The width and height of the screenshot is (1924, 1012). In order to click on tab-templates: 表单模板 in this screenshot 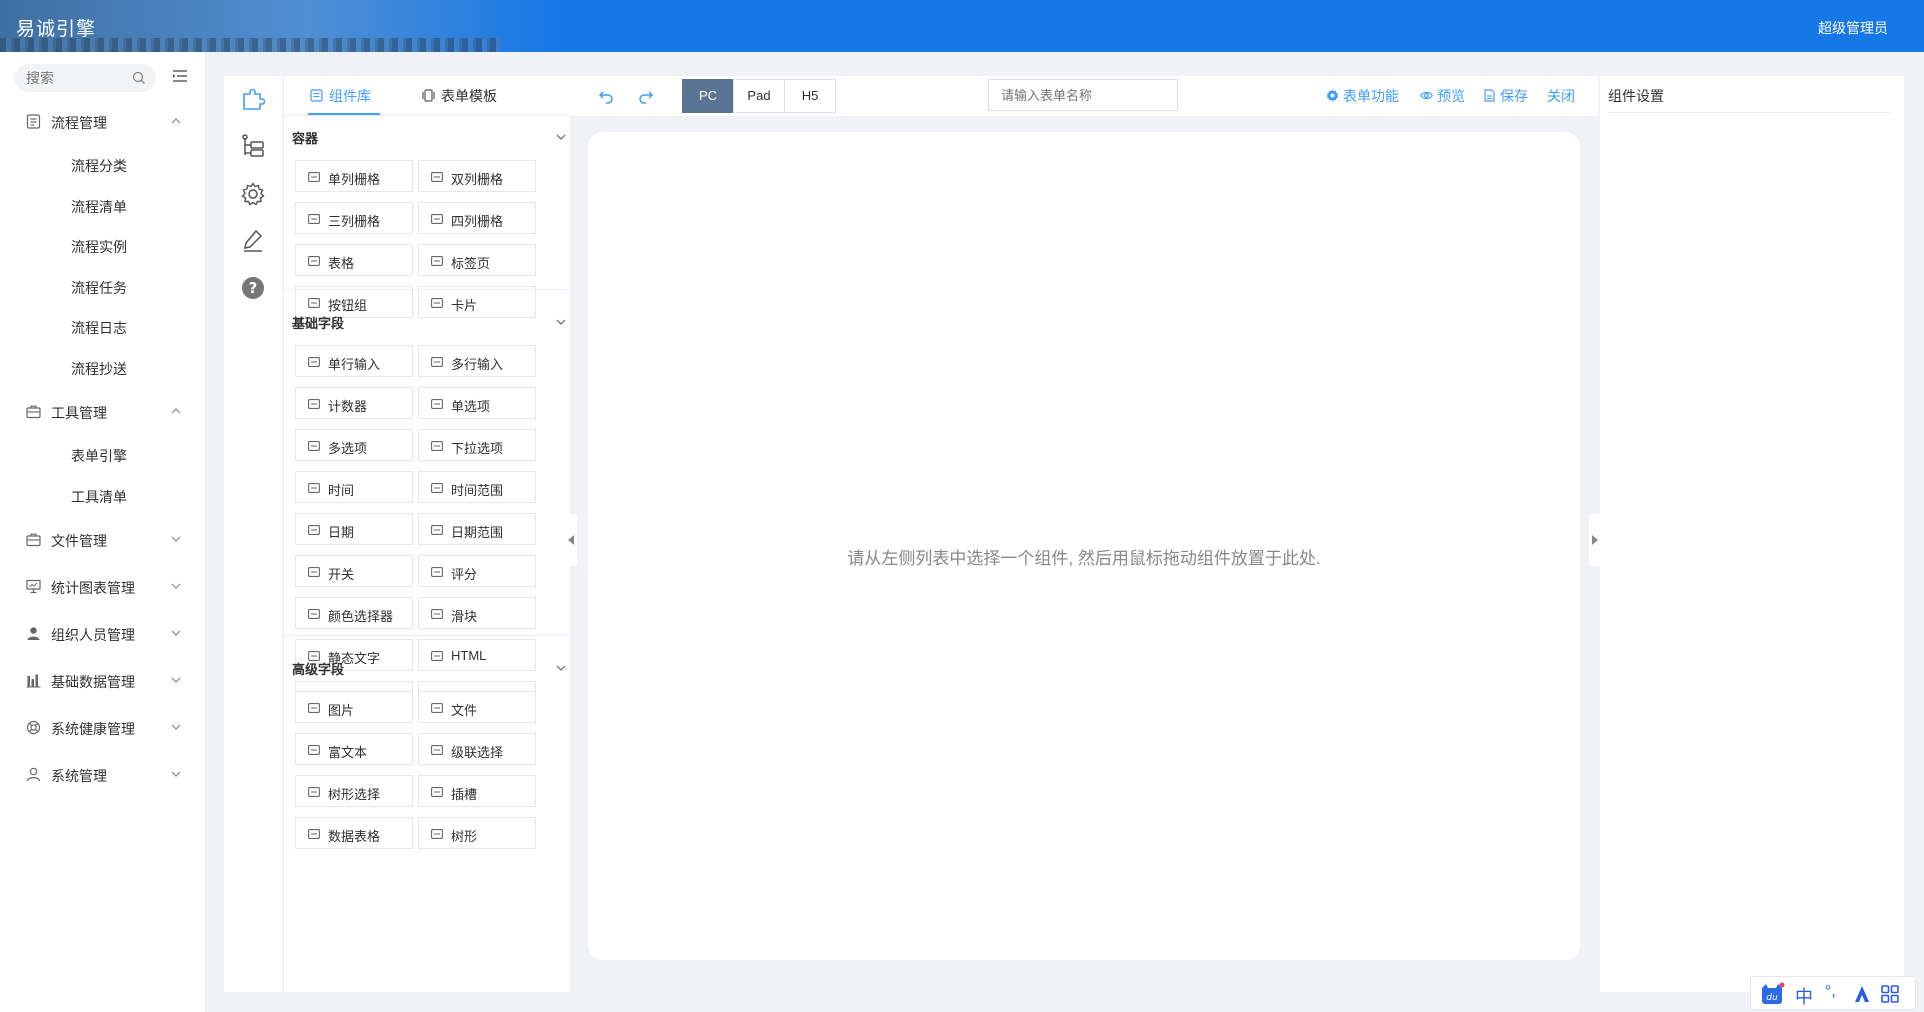, I will do `click(459, 96)`.